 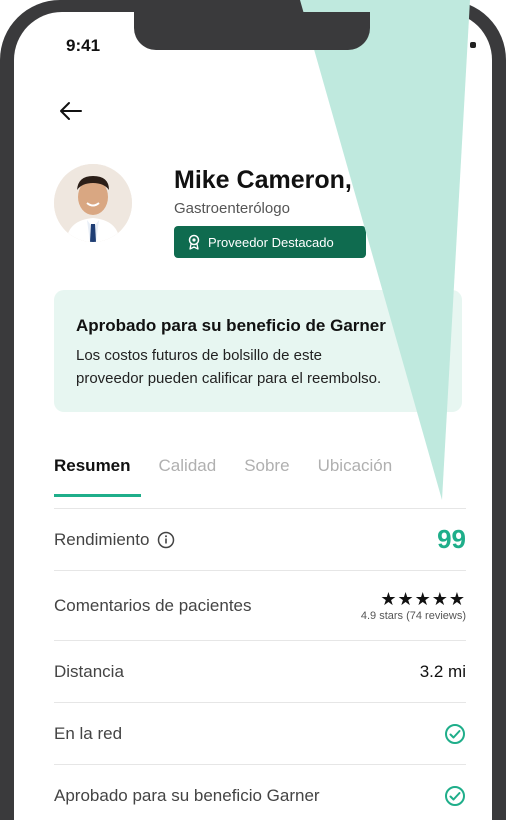 I want to click on featured-badge-label: Proveedor Destacado, so click(x=271, y=242).